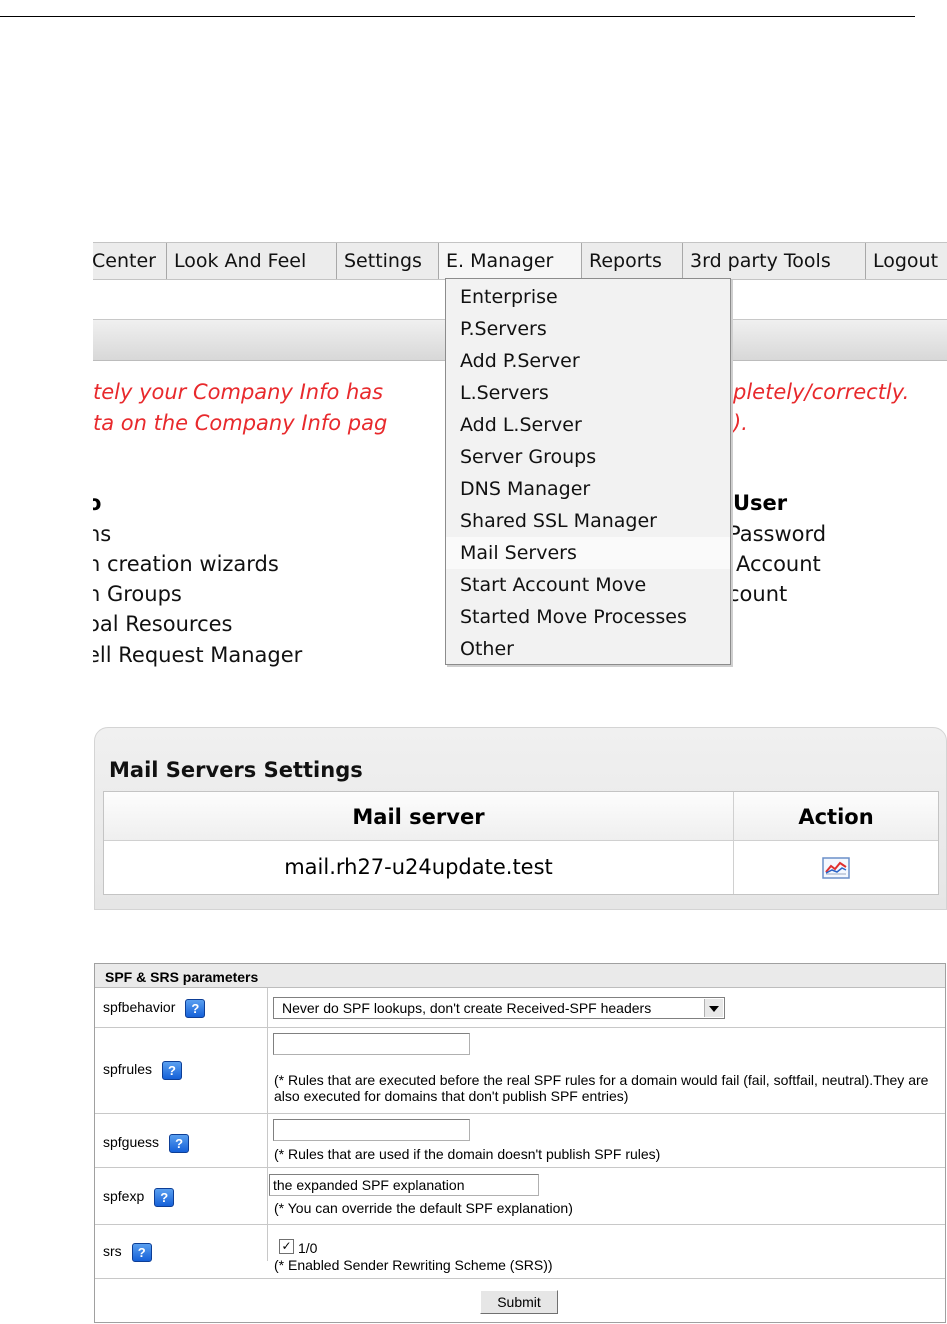  What do you see at coordinates (588, 361) in the screenshot?
I see `dropdown-item-add-p-server: Add P.Server` at bounding box center [588, 361].